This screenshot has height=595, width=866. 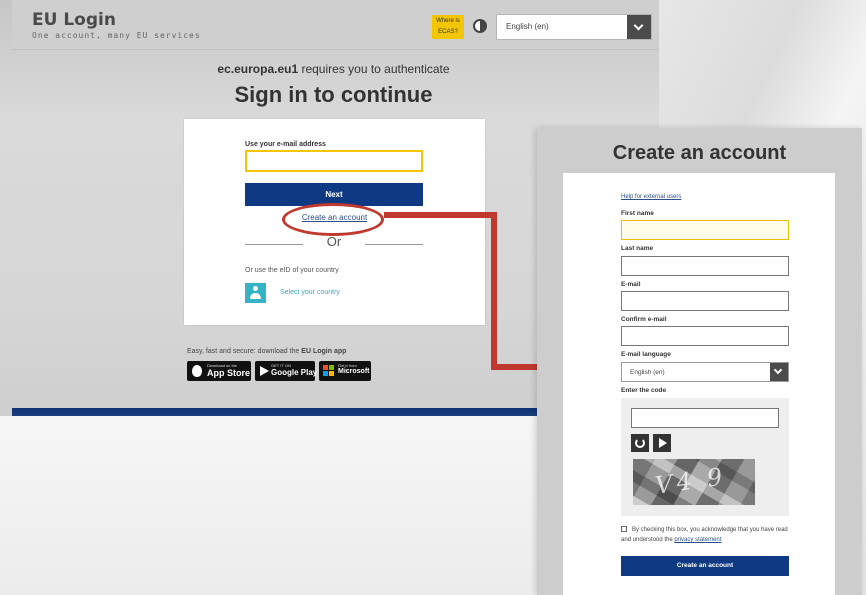 What do you see at coordinates (705, 372) in the screenshot?
I see `email-language-select: English (en)` at bounding box center [705, 372].